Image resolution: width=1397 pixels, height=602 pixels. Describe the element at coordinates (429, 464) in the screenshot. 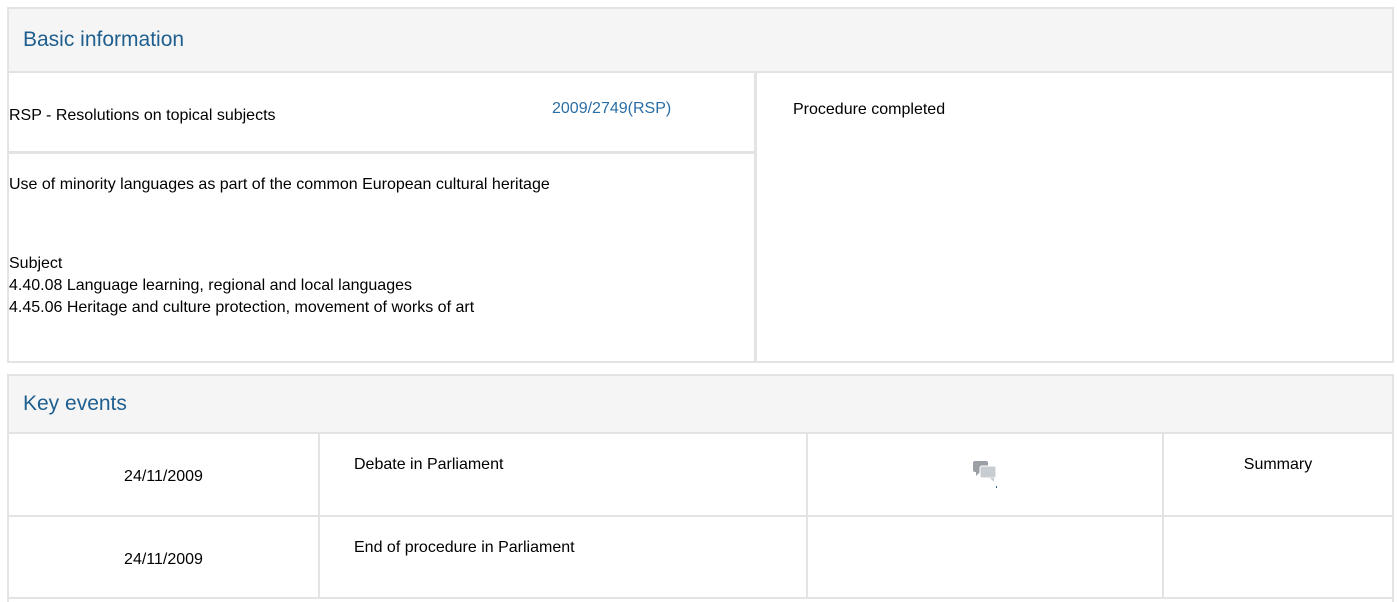

I see `event-name: Debate in Parliament` at that location.